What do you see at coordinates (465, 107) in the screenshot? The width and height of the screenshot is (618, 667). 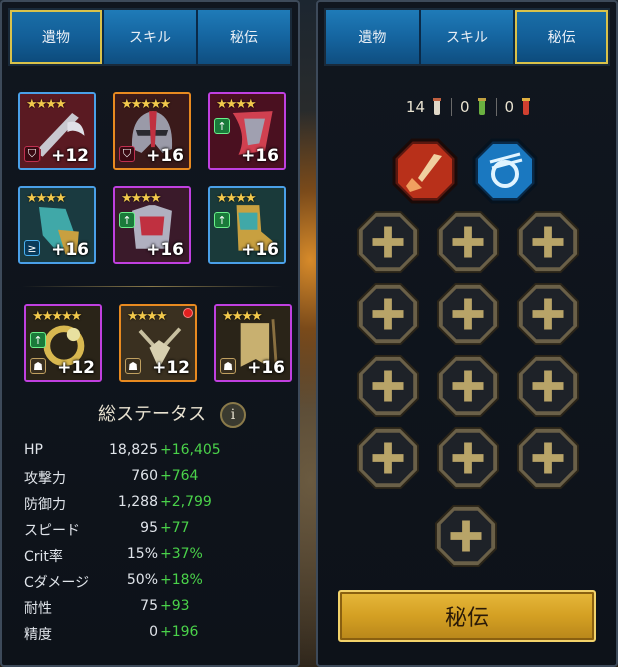 I see `advanced-scroll-count: 0` at bounding box center [465, 107].